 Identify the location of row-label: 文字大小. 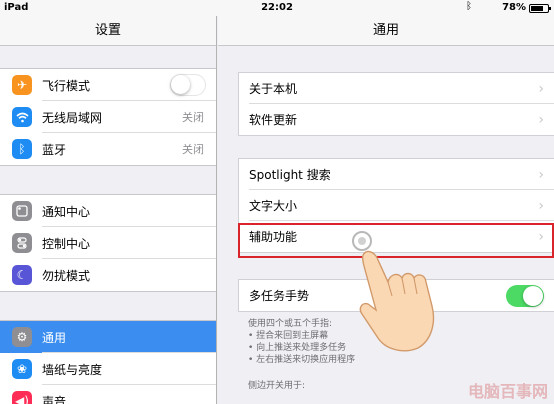
(273, 206).